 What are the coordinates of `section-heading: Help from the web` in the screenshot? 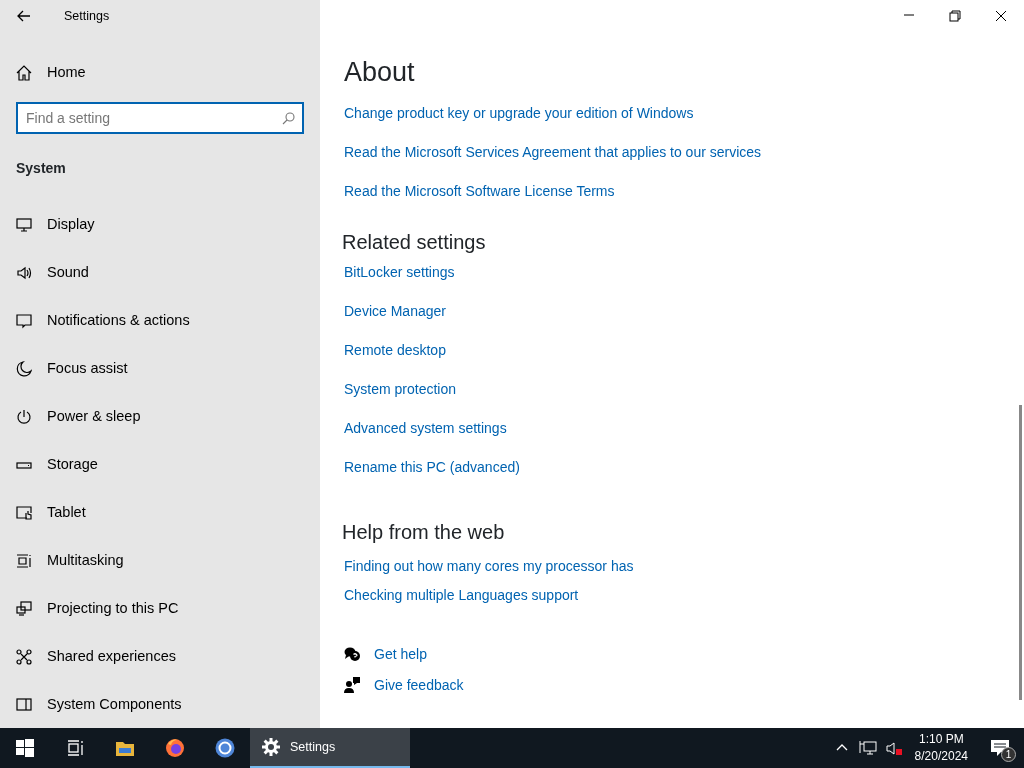 It's located at (424, 532).